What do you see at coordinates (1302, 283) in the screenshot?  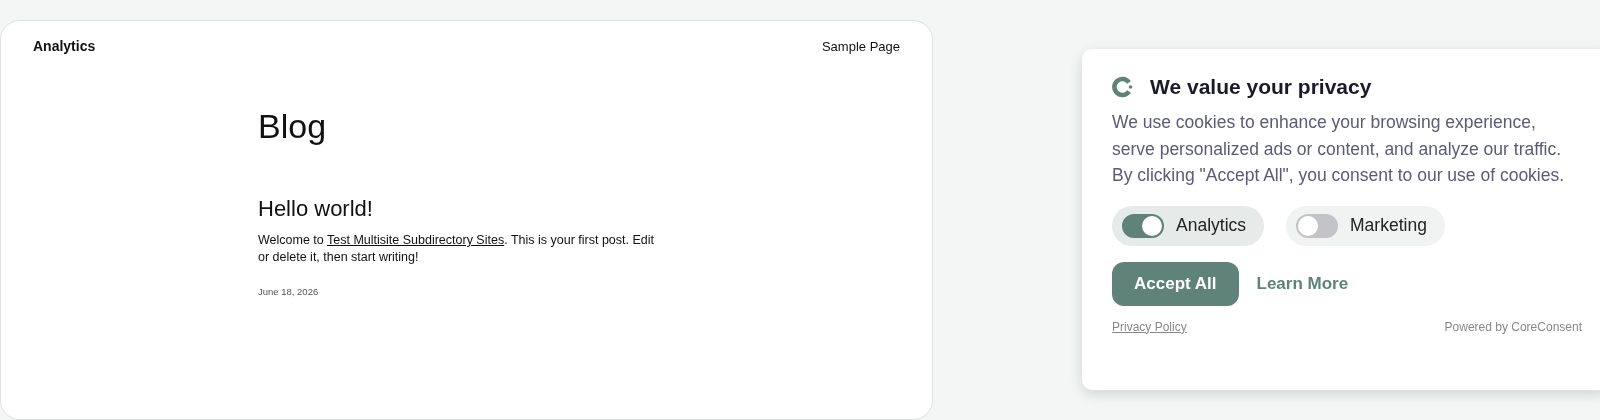 I see `learn-more-link: Learn More` at bounding box center [1302, 283].